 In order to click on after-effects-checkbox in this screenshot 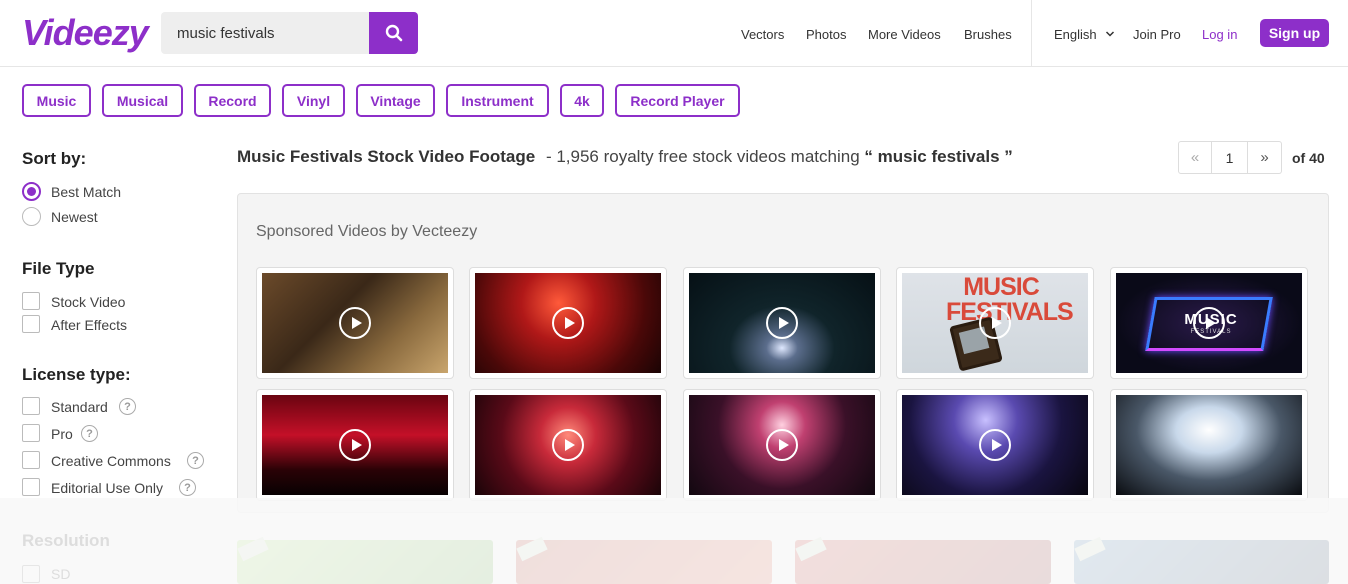, I will do `click(31, 324)`.